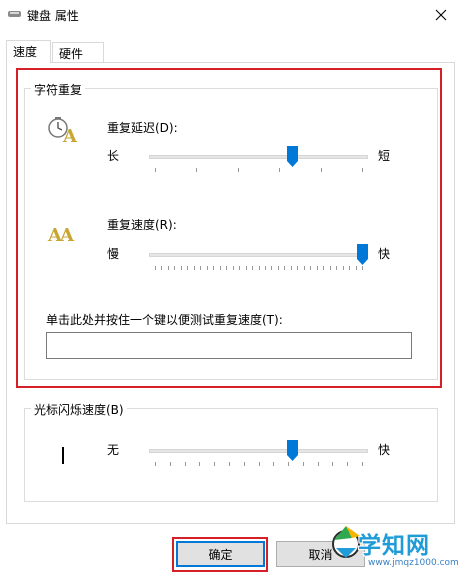 Image resolution: width=461 pixels, height=574 pixels. I want to click on ok-highlight-box, so click(220, 554).